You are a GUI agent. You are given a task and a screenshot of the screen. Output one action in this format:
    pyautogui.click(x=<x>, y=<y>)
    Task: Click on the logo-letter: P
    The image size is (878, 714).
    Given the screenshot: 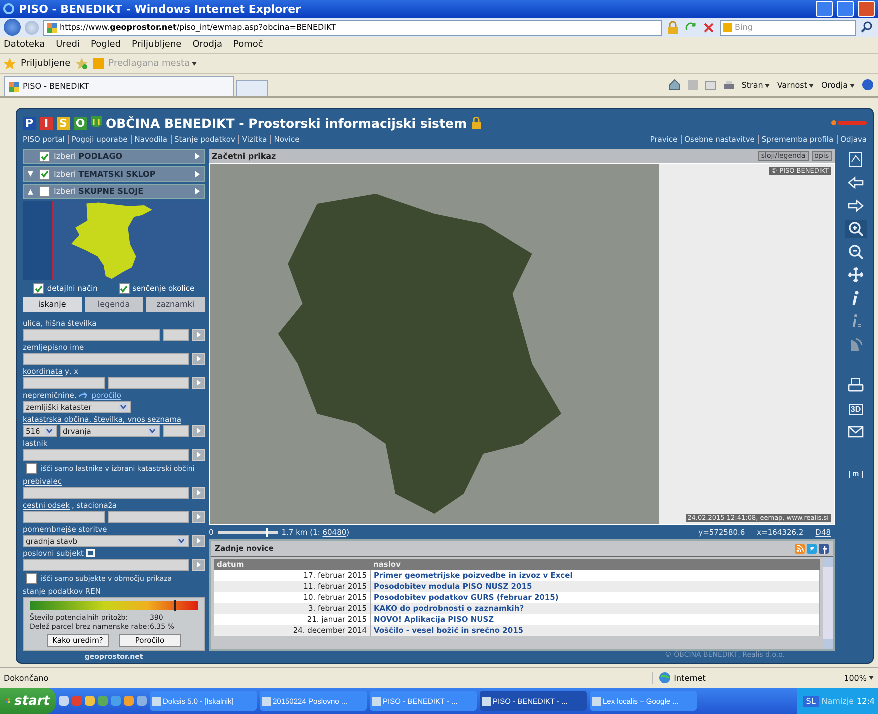 What is the action you would take?
    pyautogui.click(x=29, y=123)
    